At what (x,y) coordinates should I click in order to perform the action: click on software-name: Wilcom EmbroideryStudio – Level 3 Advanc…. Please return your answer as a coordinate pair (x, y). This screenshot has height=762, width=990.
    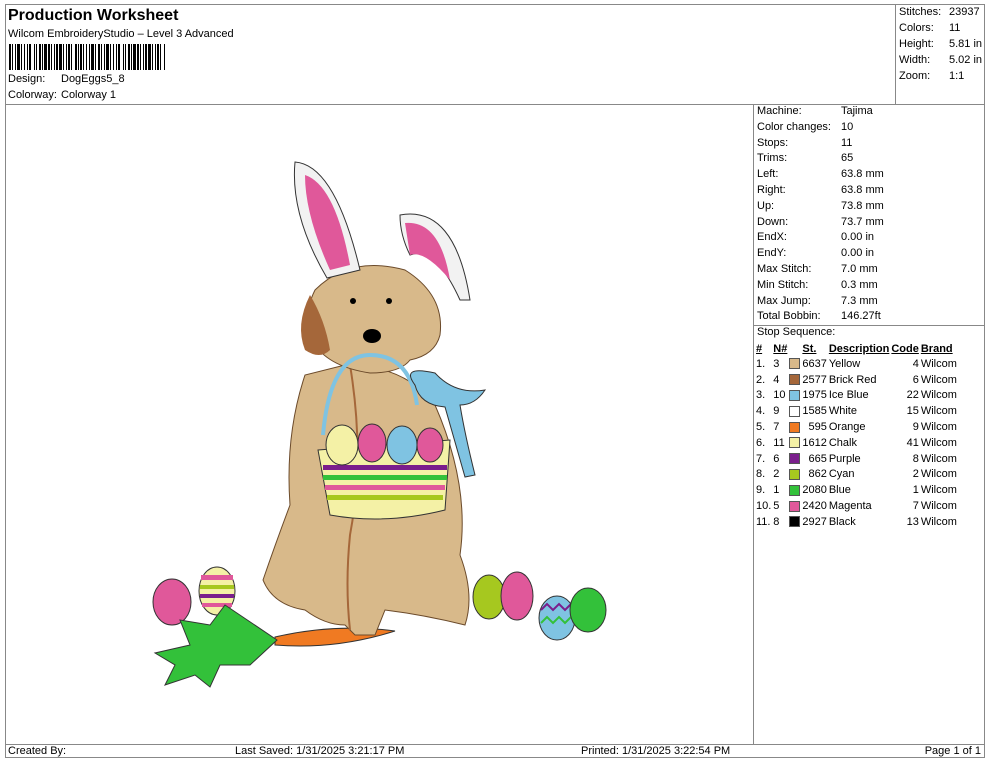
    Looking at the image, I should click on (121, 34).